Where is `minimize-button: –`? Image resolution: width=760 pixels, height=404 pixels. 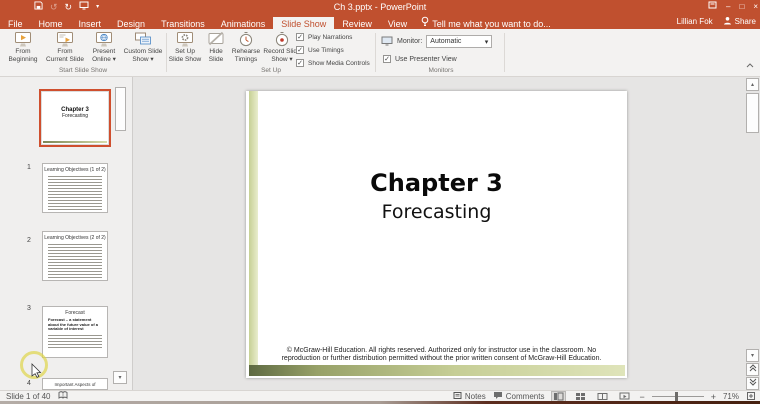
minimize-button: – is located at coordinates (728, 7).